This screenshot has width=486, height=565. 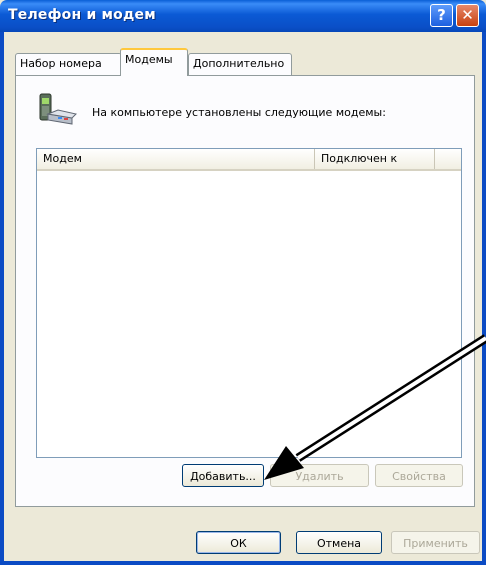 I want to click on title-bar: Телефон и модем ? ✕, so click(x=243, y=16).